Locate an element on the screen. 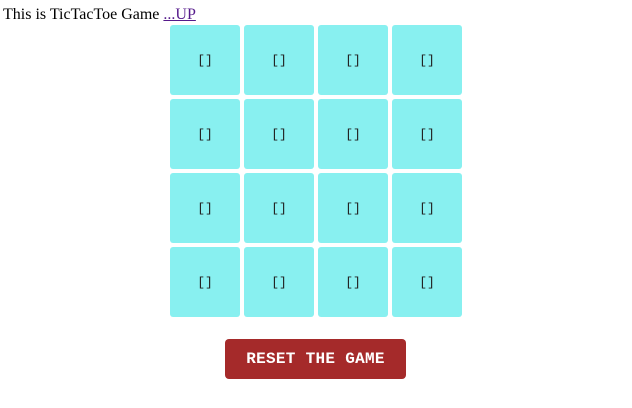  page-header: This is TicTacToe Game ...UP is located at coordinates (99, 15).